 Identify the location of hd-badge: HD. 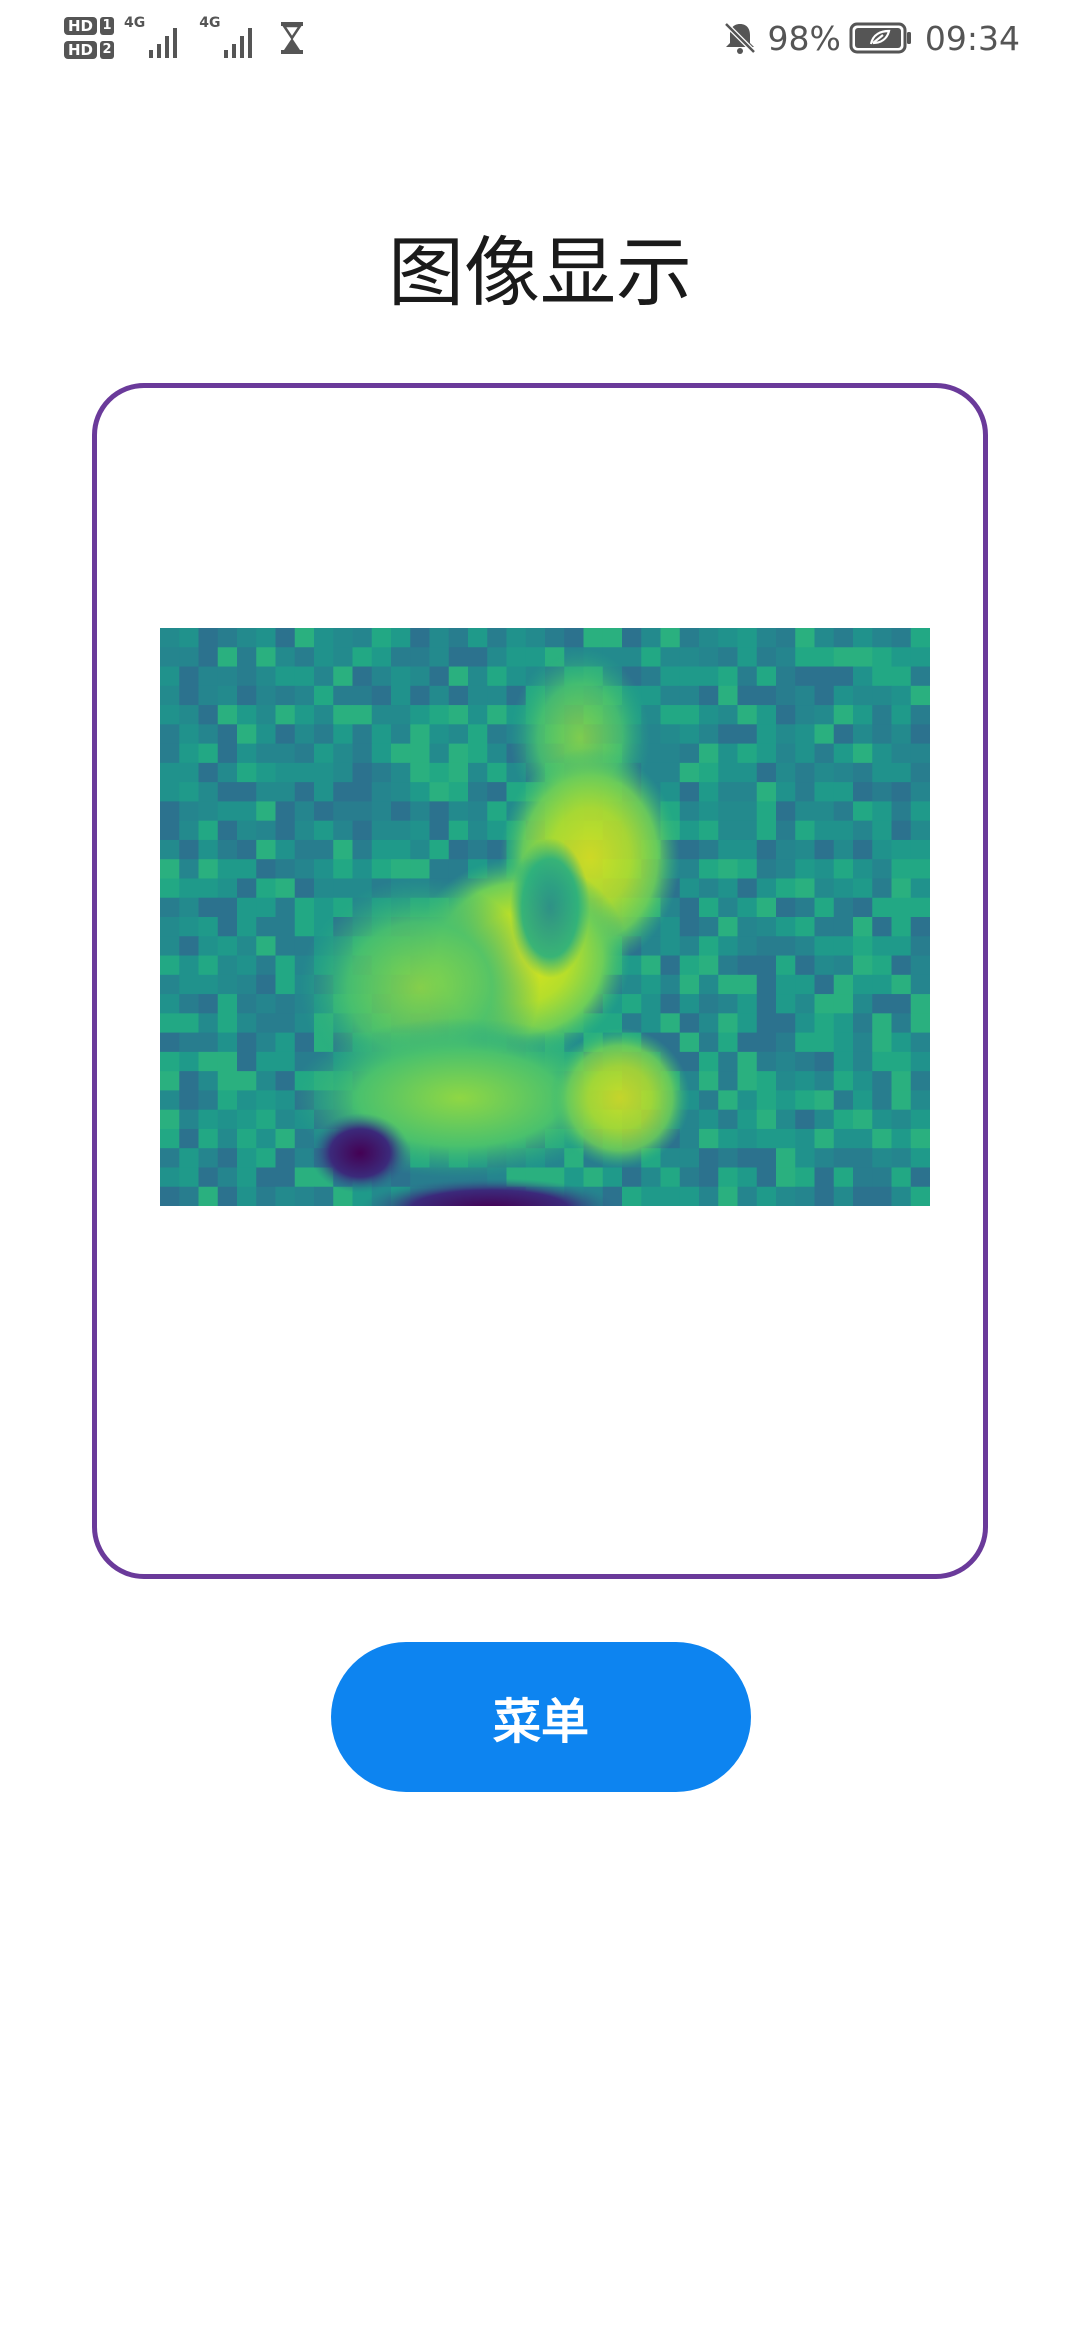
(81, 50).